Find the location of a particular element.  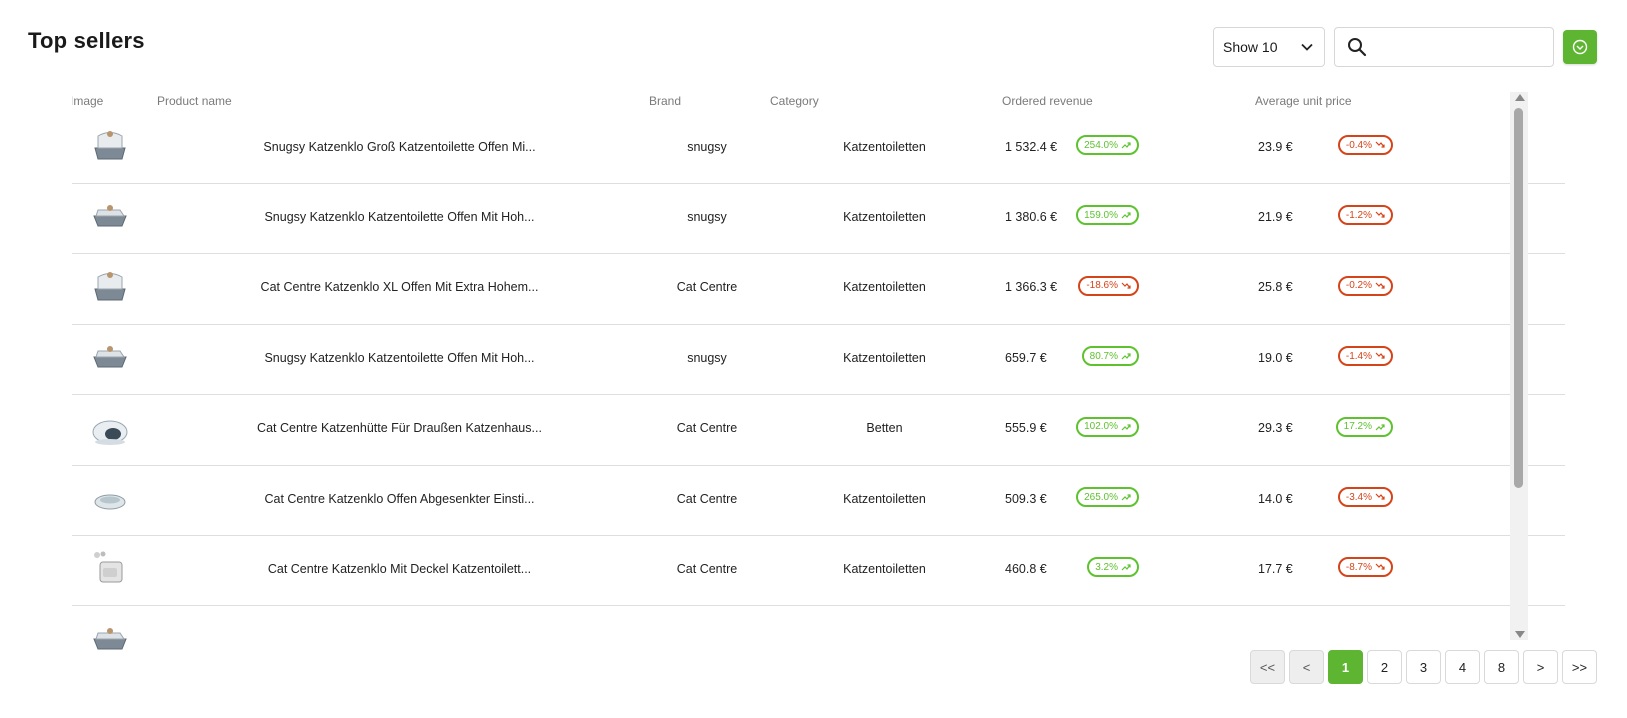

revenue-change-badge: -18.6% is located at coordinates (1108, 285).